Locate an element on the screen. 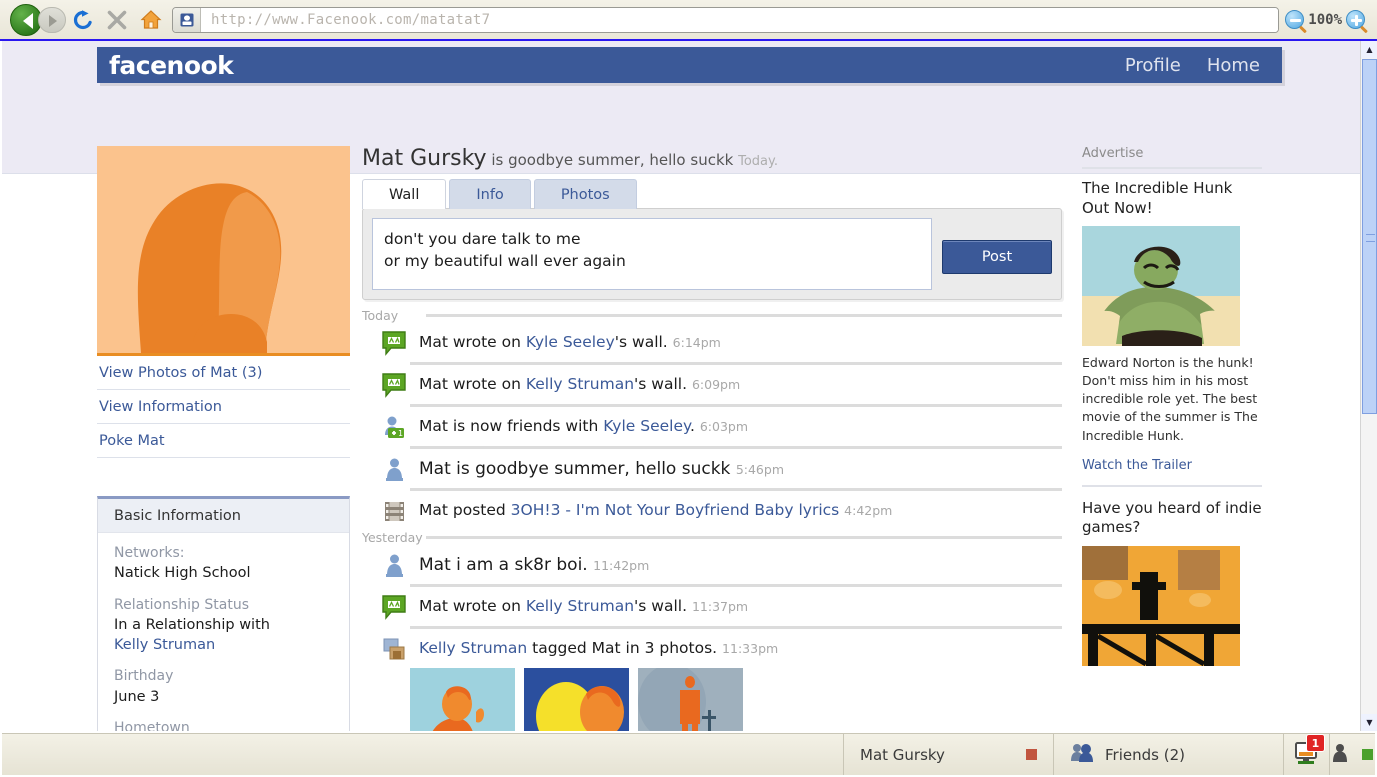 This screenshot has height=777, width=1377. page-scrollbar: ▲ ▼ is located at coordinates (1368, 386).